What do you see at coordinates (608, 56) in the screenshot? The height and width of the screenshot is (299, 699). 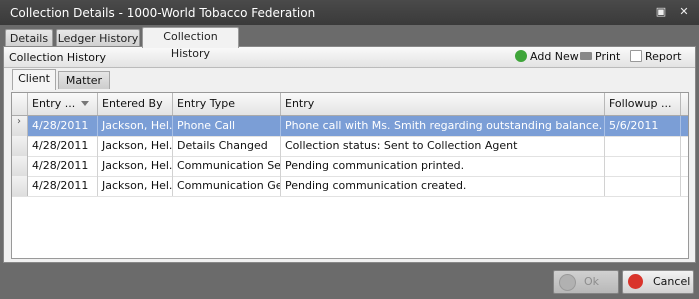 I see `print-label: Print` at bounding box center [608, 56].